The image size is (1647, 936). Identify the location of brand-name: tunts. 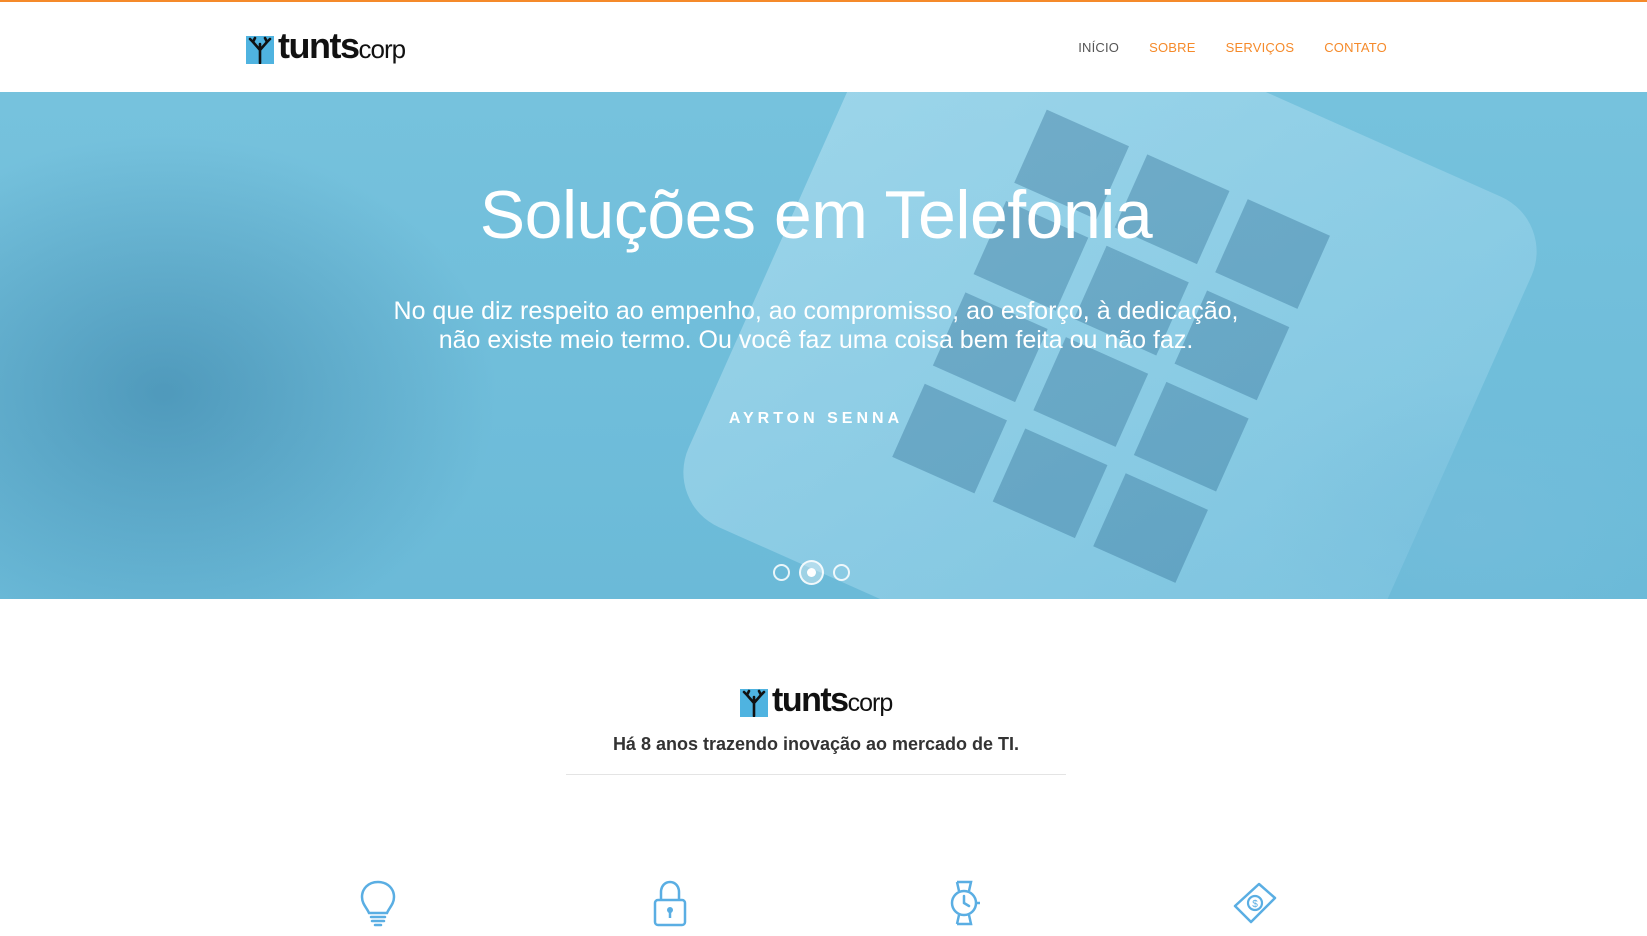
(319, 45).